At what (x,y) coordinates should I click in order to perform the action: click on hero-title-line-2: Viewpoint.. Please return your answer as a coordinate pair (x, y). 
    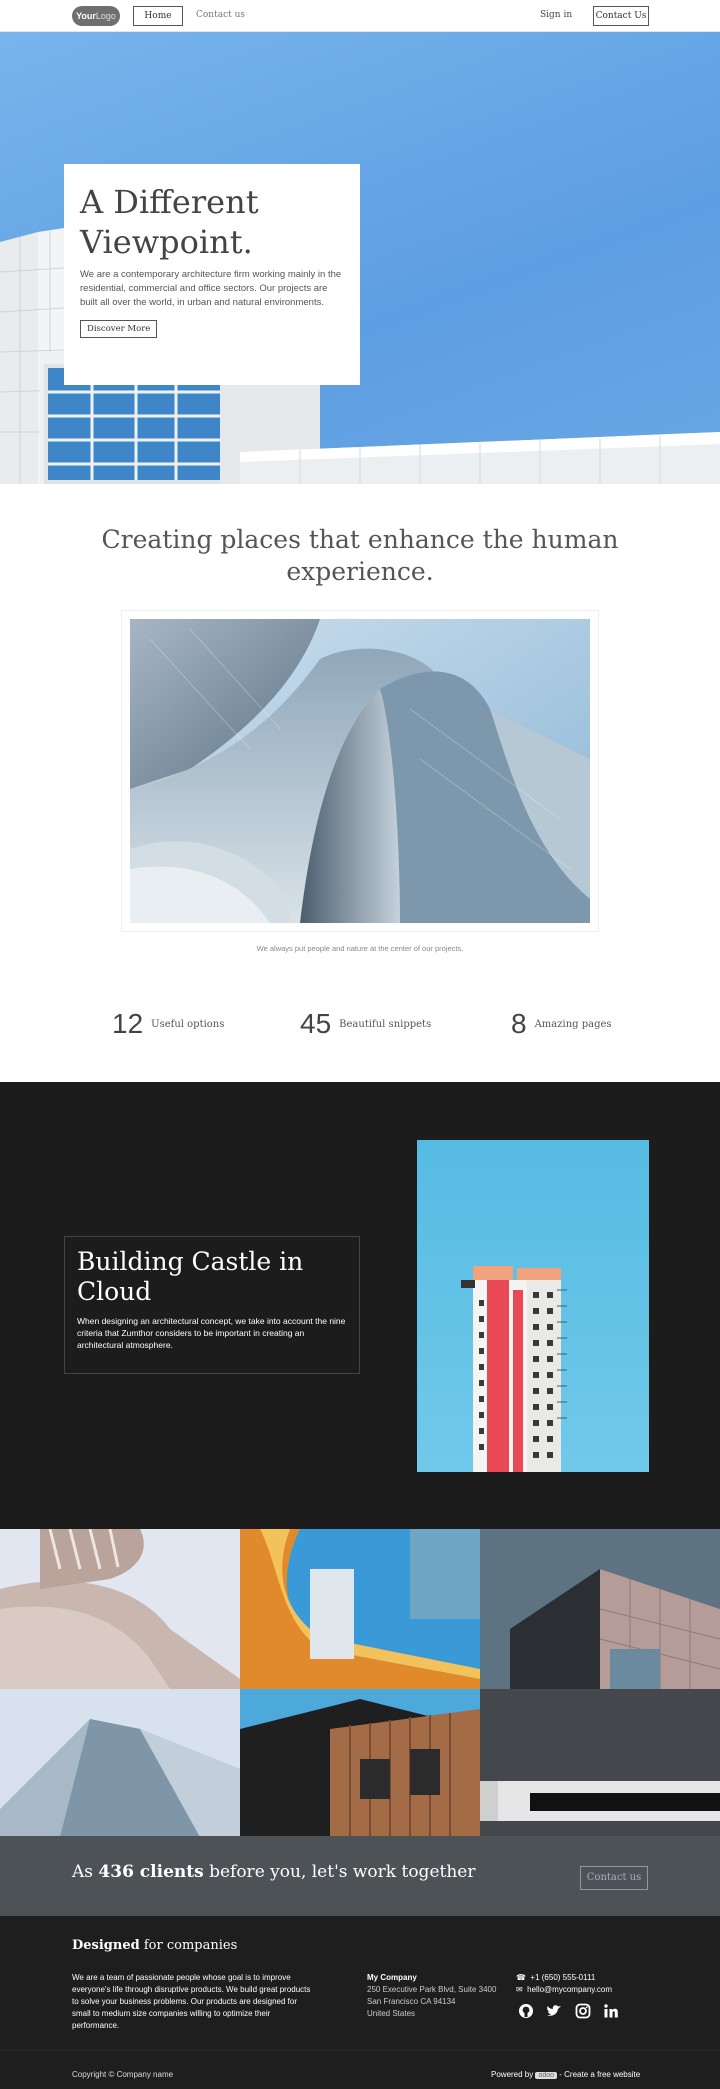
    Looking at the image, I should click on (166, 242).